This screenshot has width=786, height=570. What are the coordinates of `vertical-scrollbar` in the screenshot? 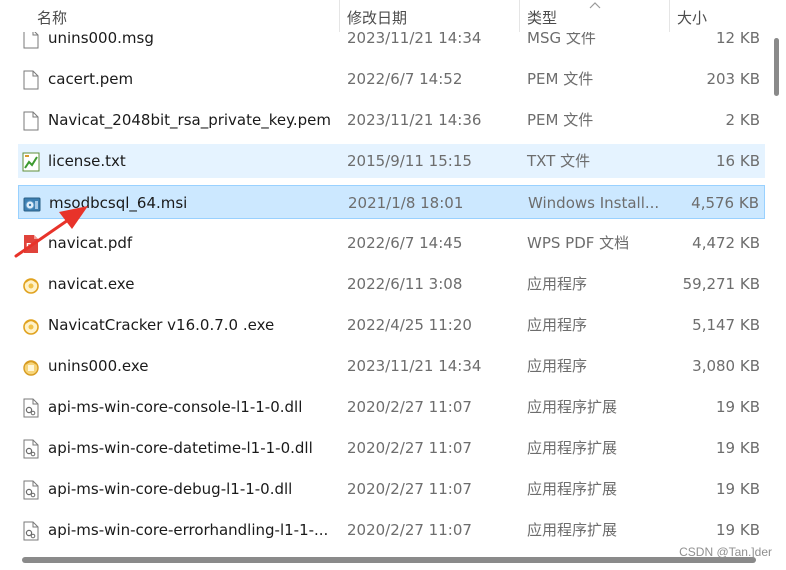 It's located at (777, 276).